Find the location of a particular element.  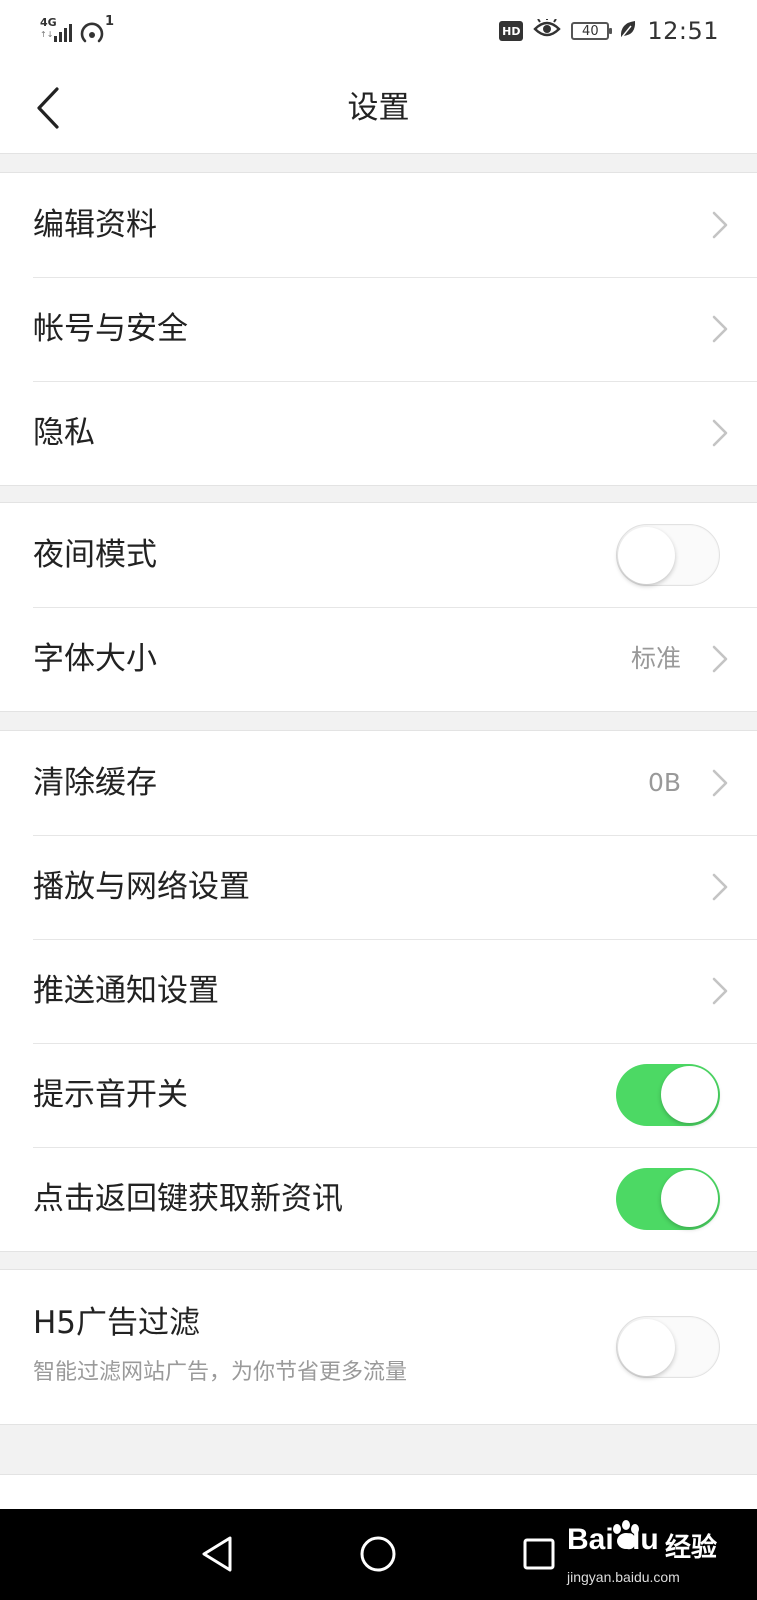

battery-icon: 40 is located at coordinates (592, 31).